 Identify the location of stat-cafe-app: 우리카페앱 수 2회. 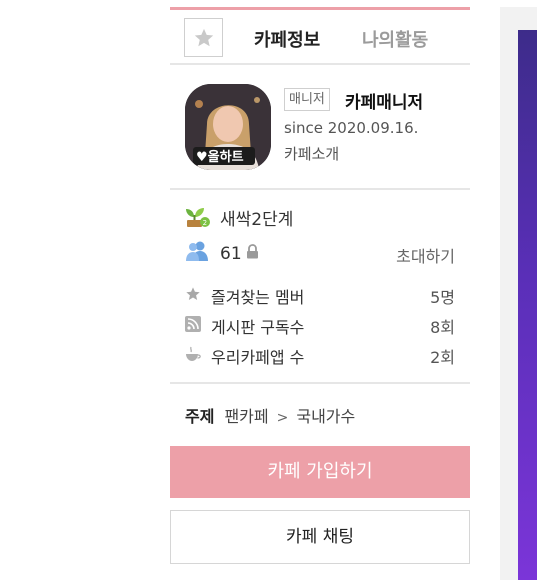
(320, 355).